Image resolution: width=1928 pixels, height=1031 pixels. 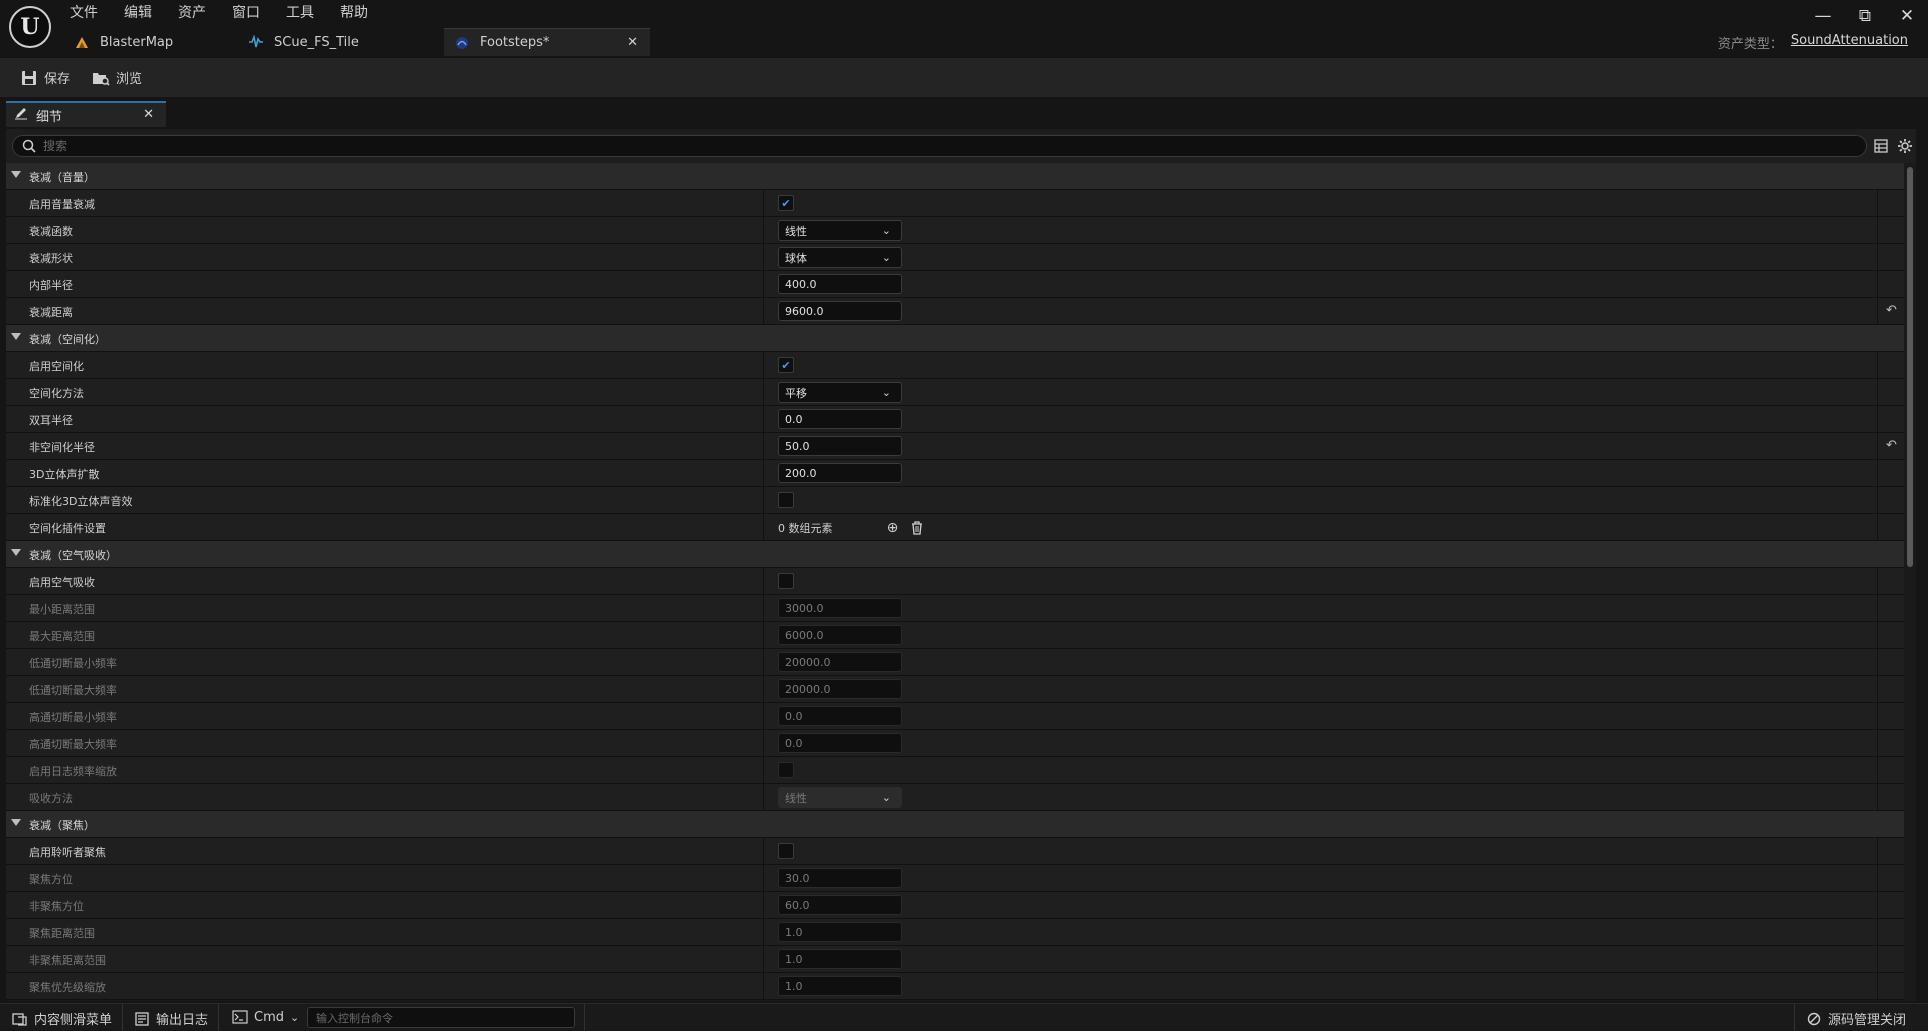 I want to click on close-window-button: ✕, so click(x=1907, y=16).